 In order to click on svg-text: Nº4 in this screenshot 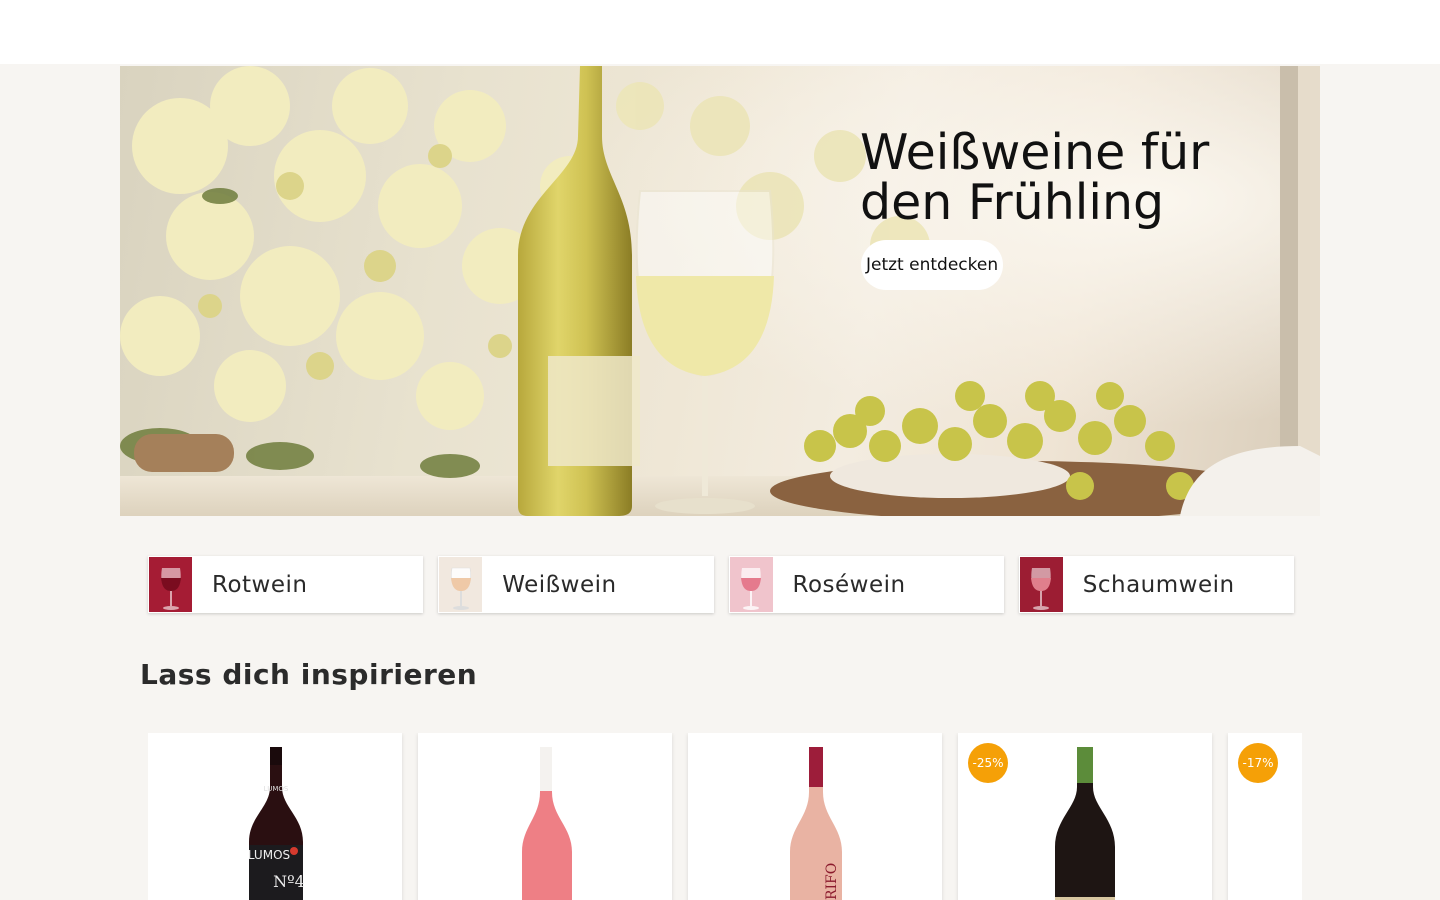, I will do `click(289, 881)`.